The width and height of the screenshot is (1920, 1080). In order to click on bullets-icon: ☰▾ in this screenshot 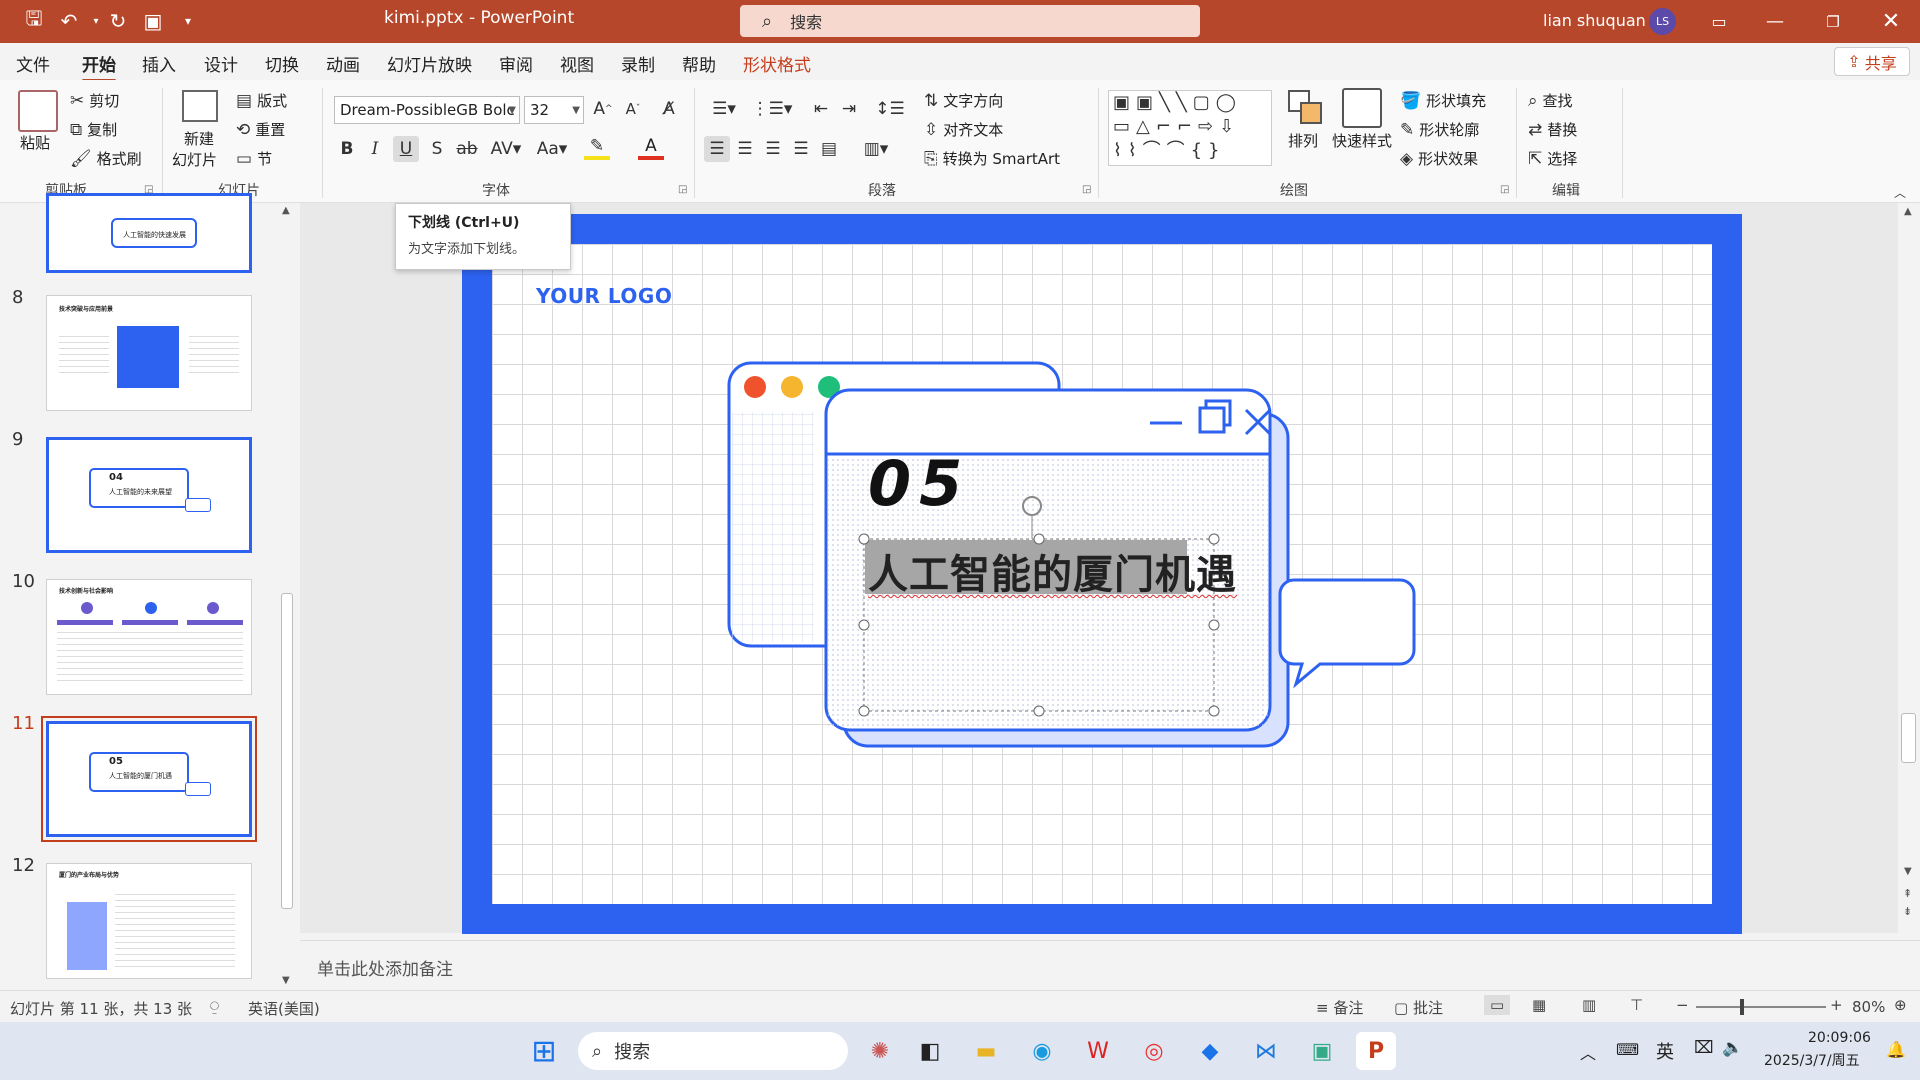, I will do `click(724, 109)`.